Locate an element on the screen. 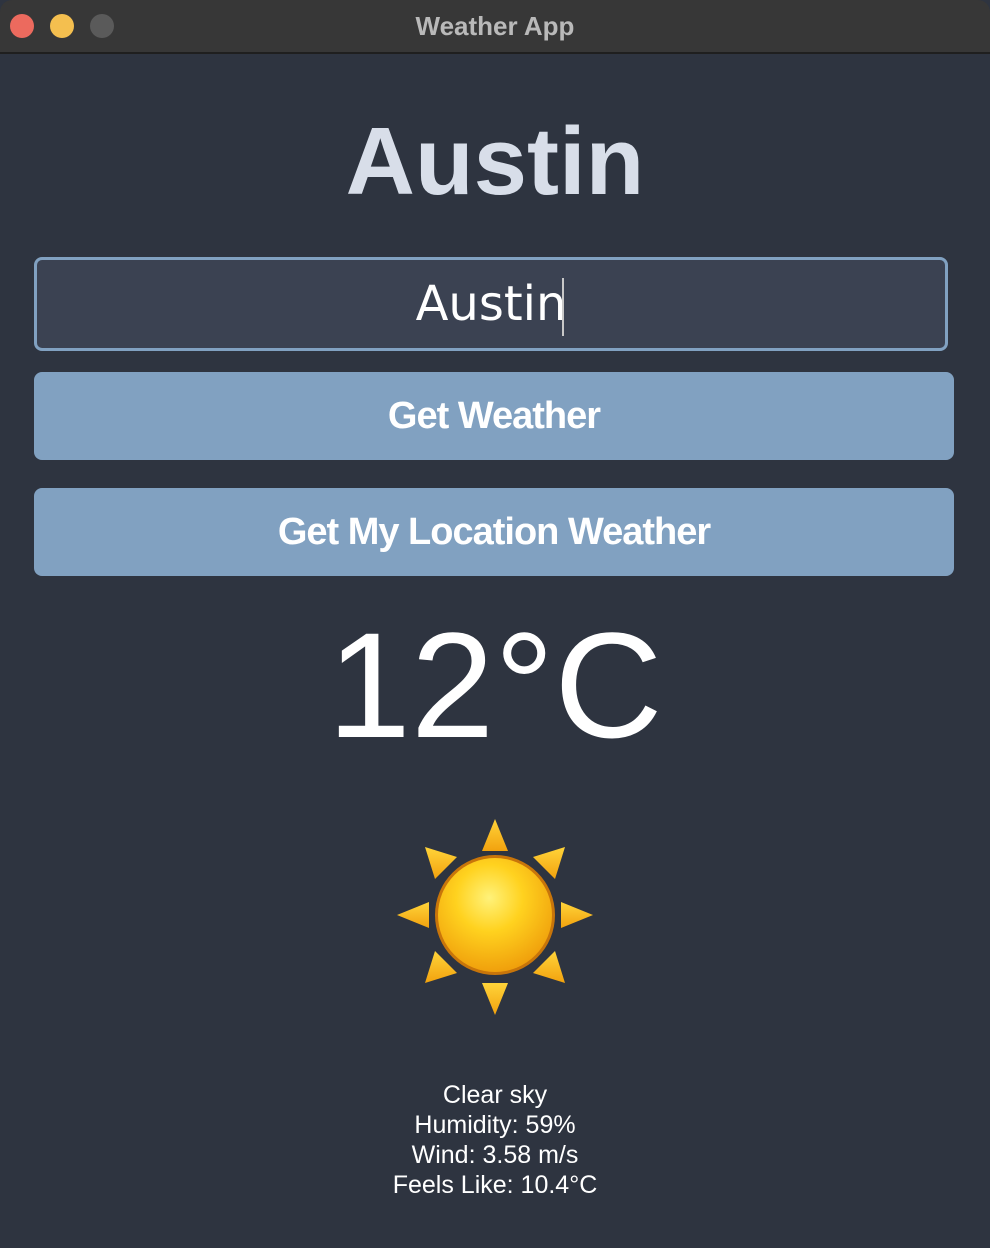 This screenshot has height=1248, width=990. window-title: Weather App is located at coordinates (495, 26).